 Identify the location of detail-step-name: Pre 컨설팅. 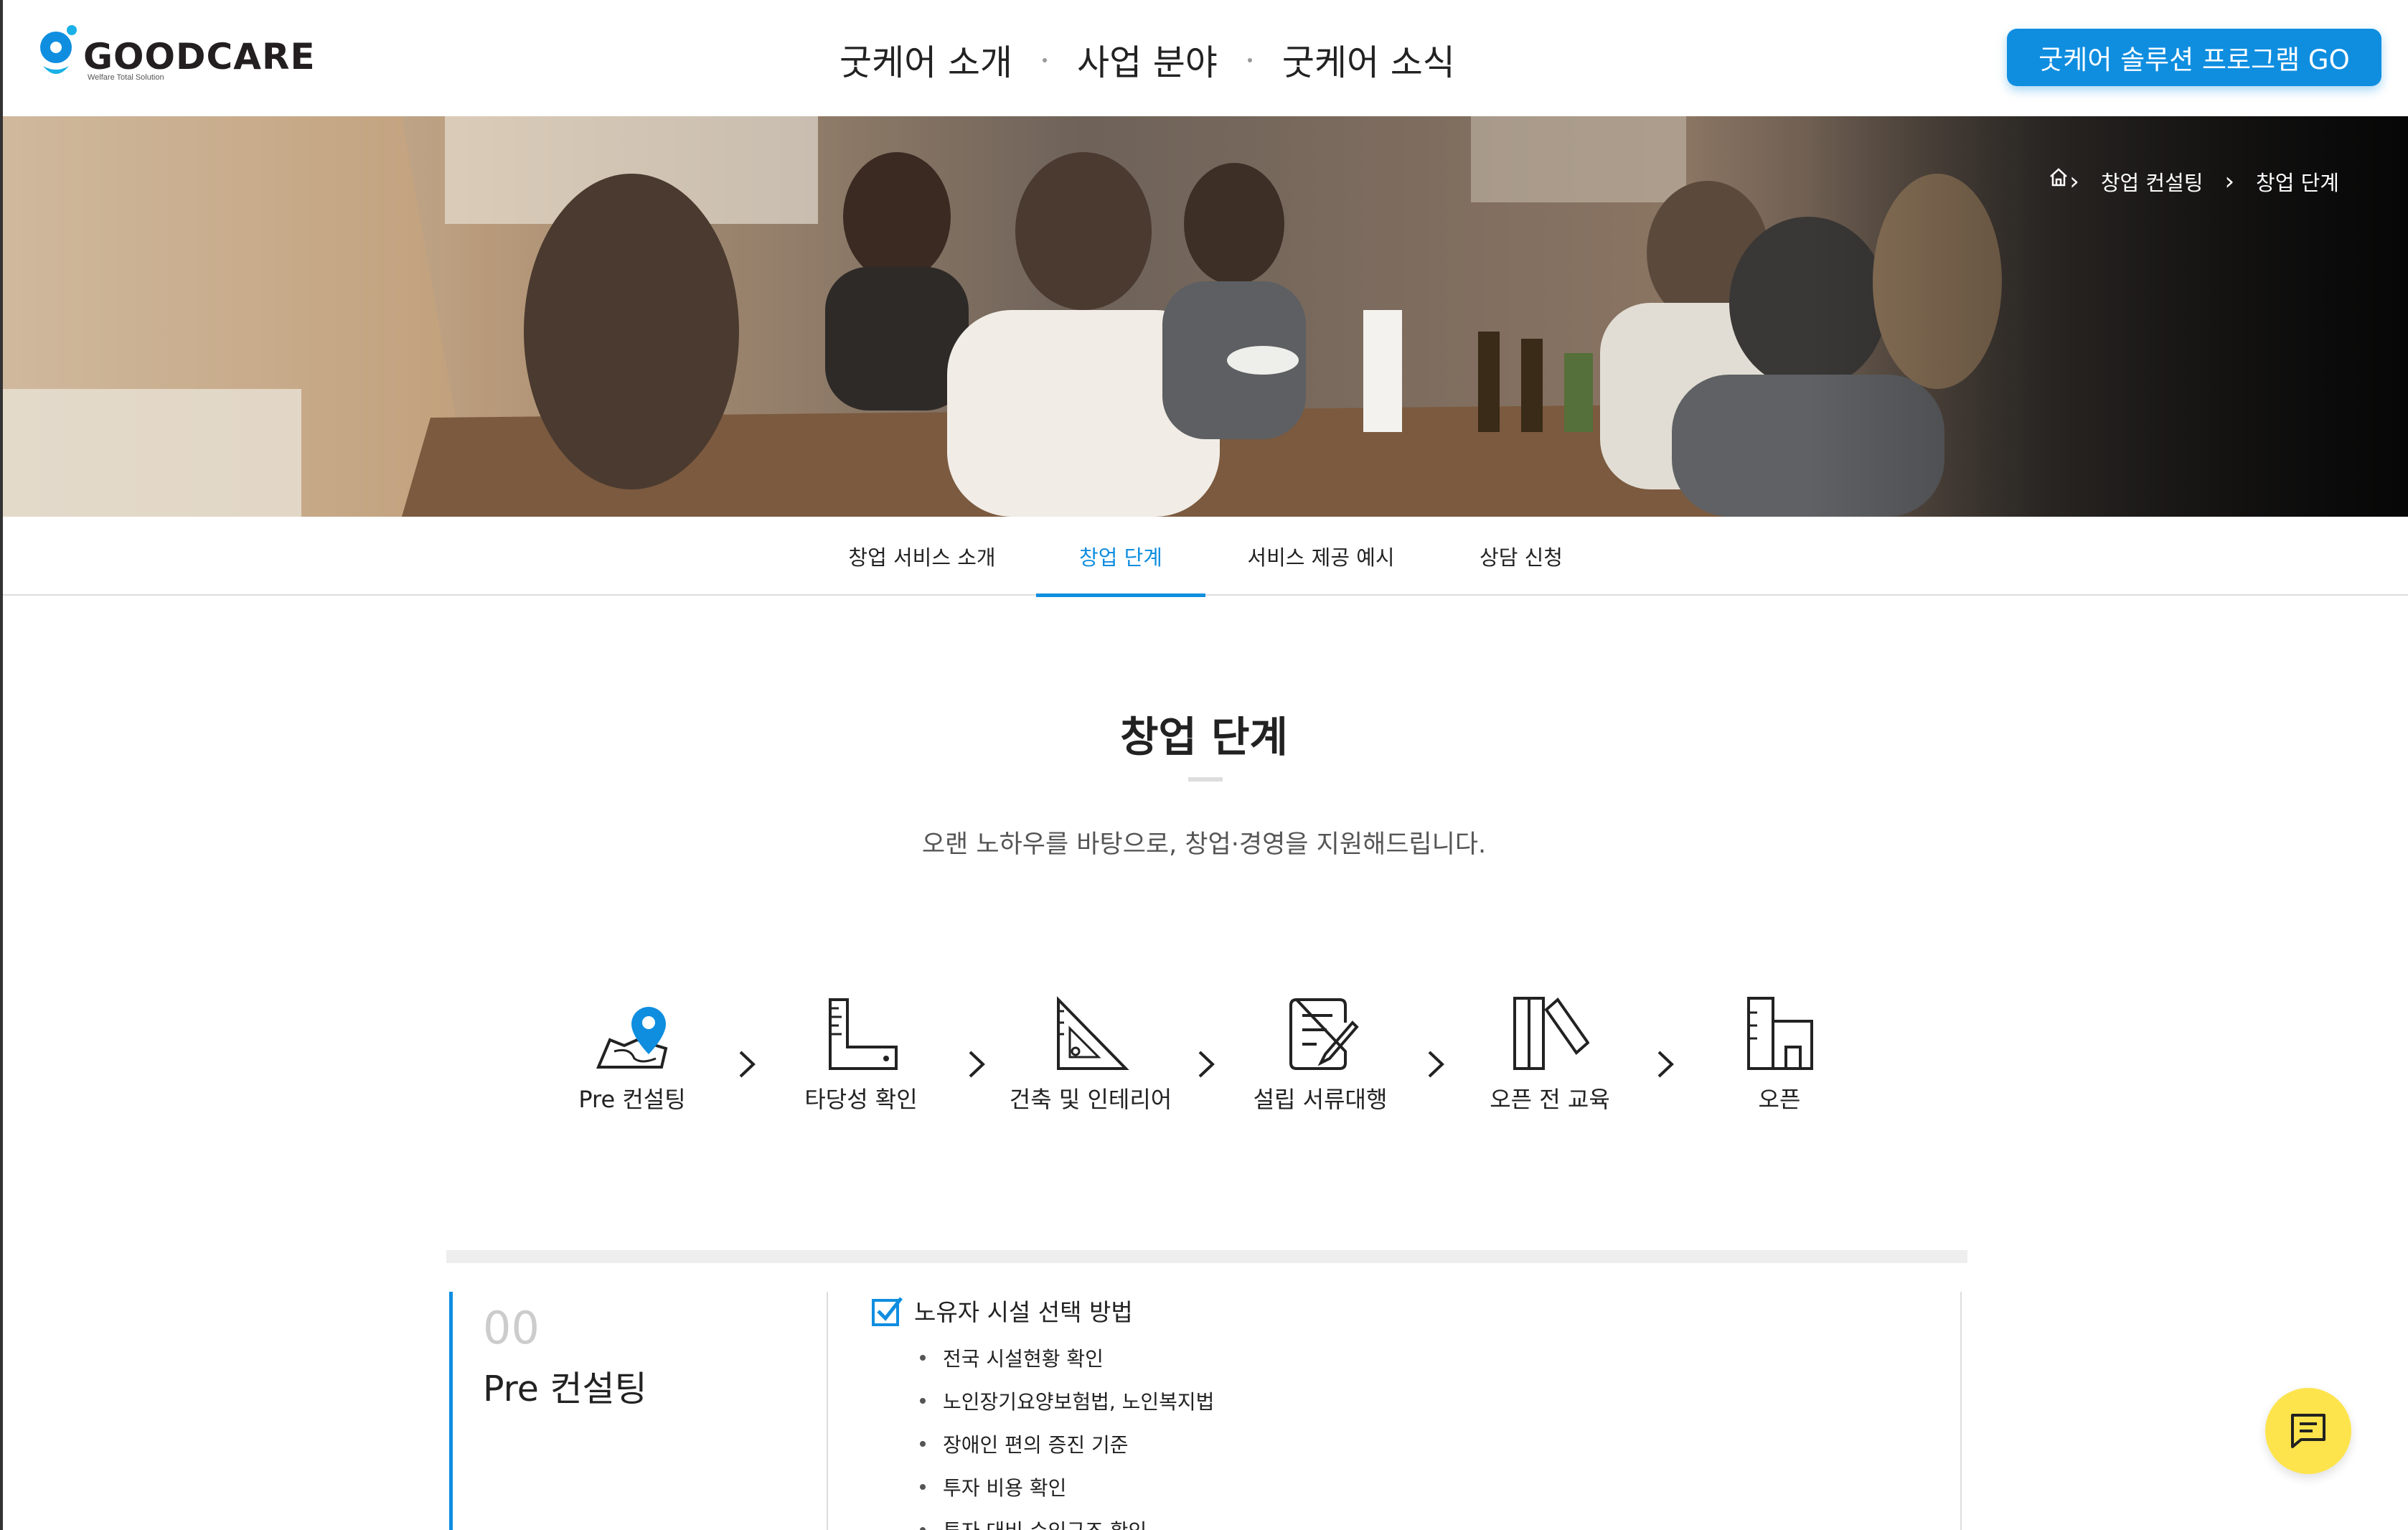
(565, 1389).